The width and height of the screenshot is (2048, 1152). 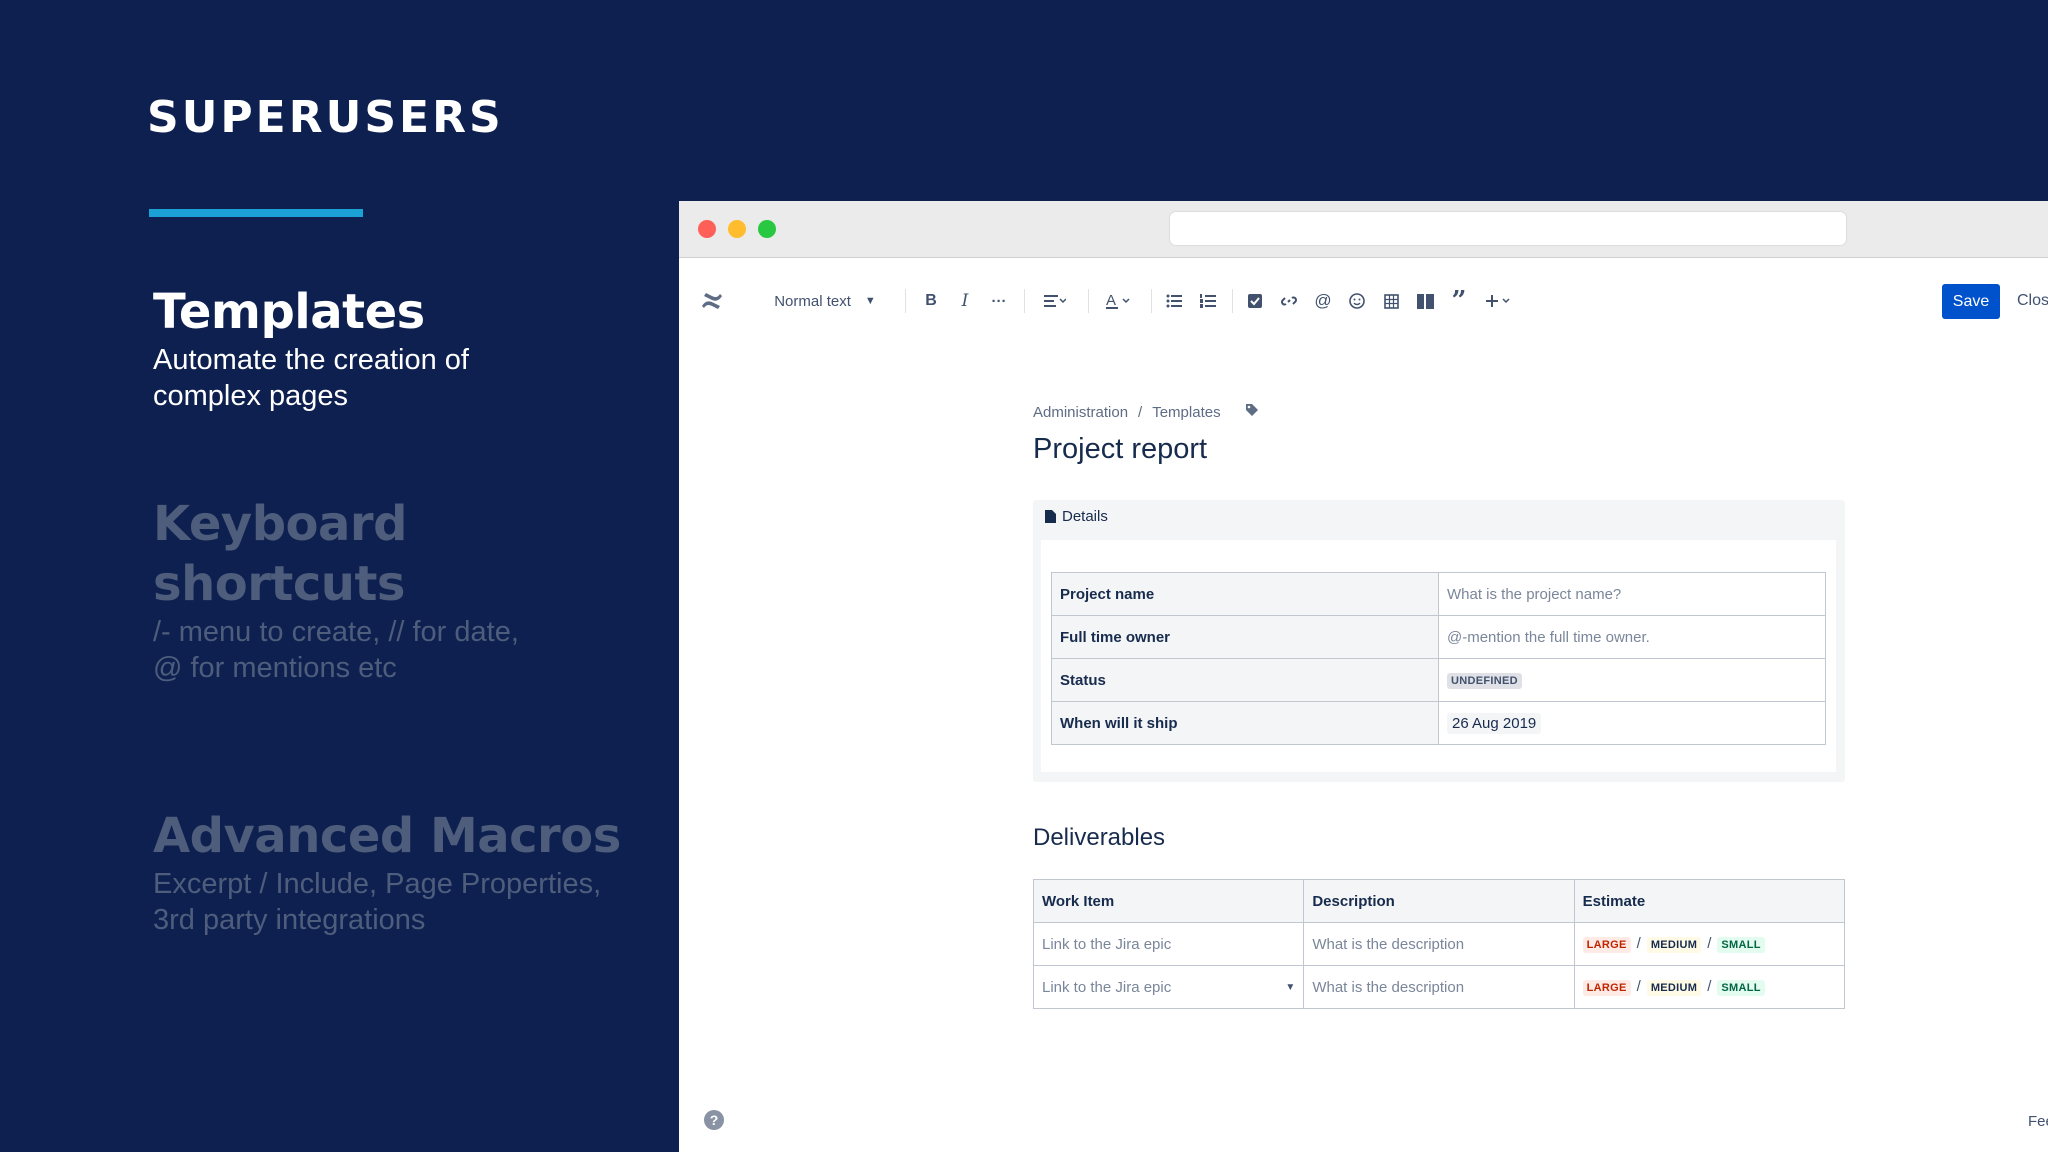 I want to click on details-header: Details, so click(x=1076, y=516).